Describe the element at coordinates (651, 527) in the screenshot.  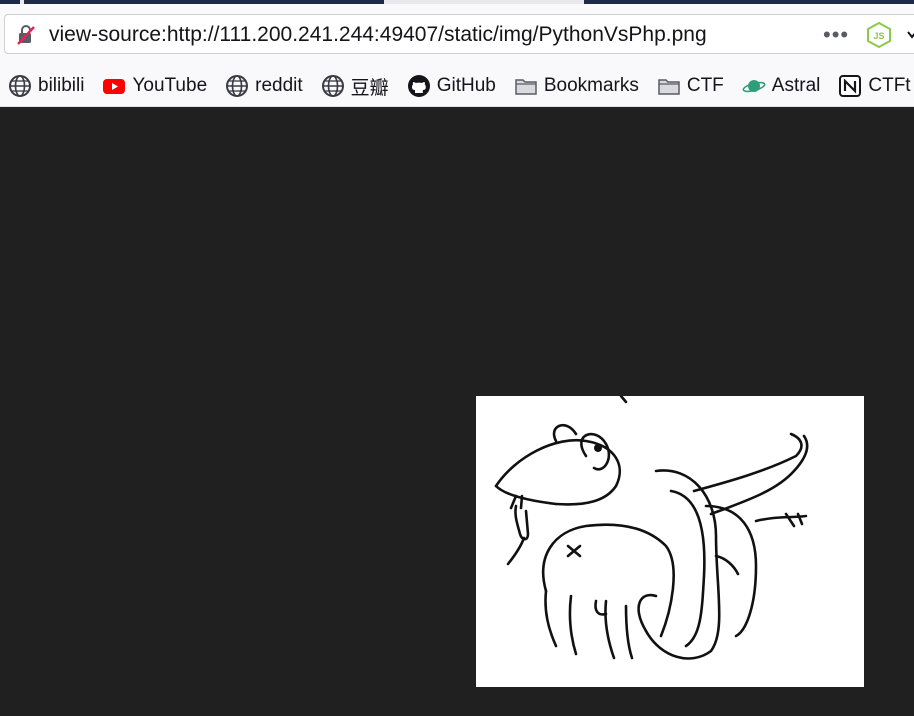
I see `python-vs-php-drawing` at that location.